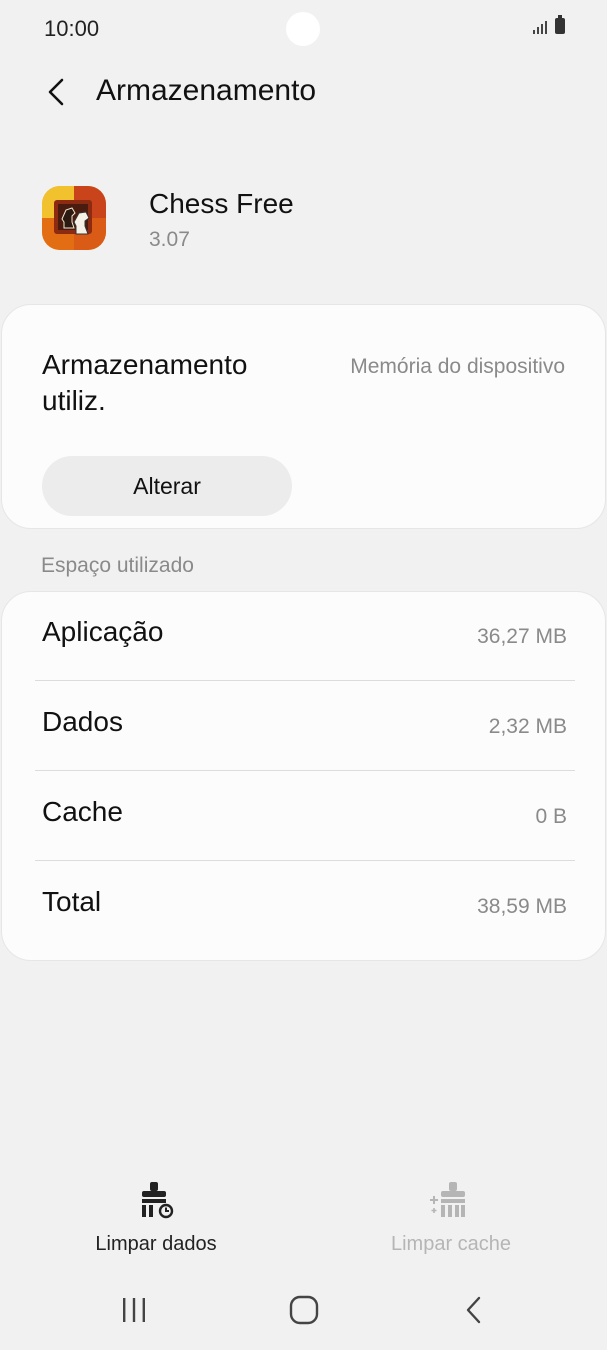  Describe the element at coordinates (221, 203) in the screenshot. I see `app-name: Chess Free` at that location.